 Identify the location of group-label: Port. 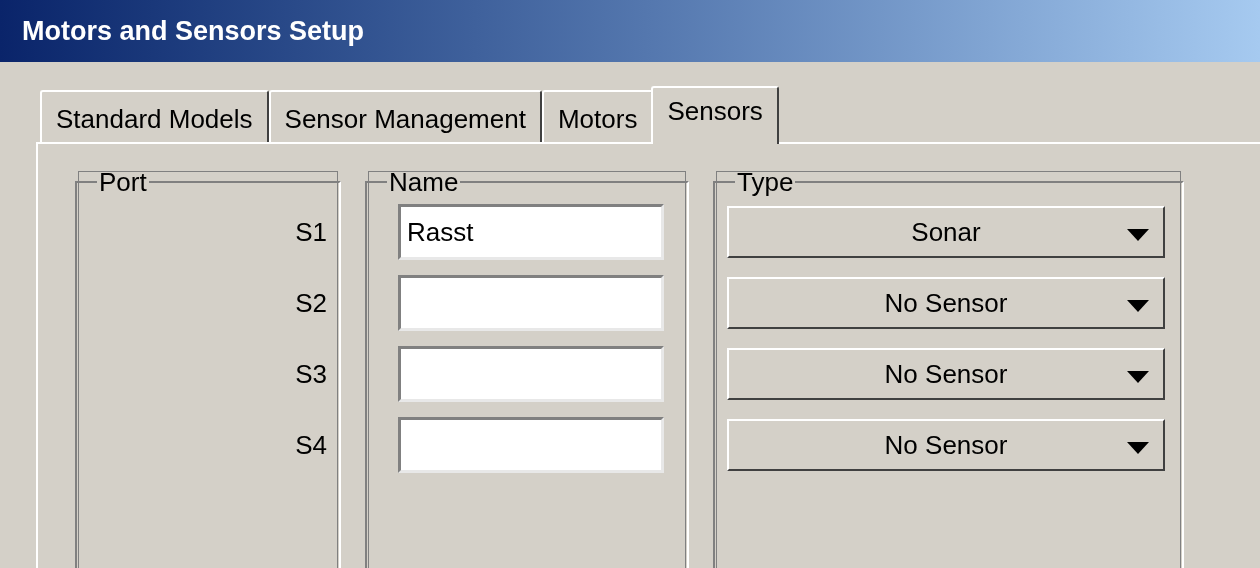
(123, 182).